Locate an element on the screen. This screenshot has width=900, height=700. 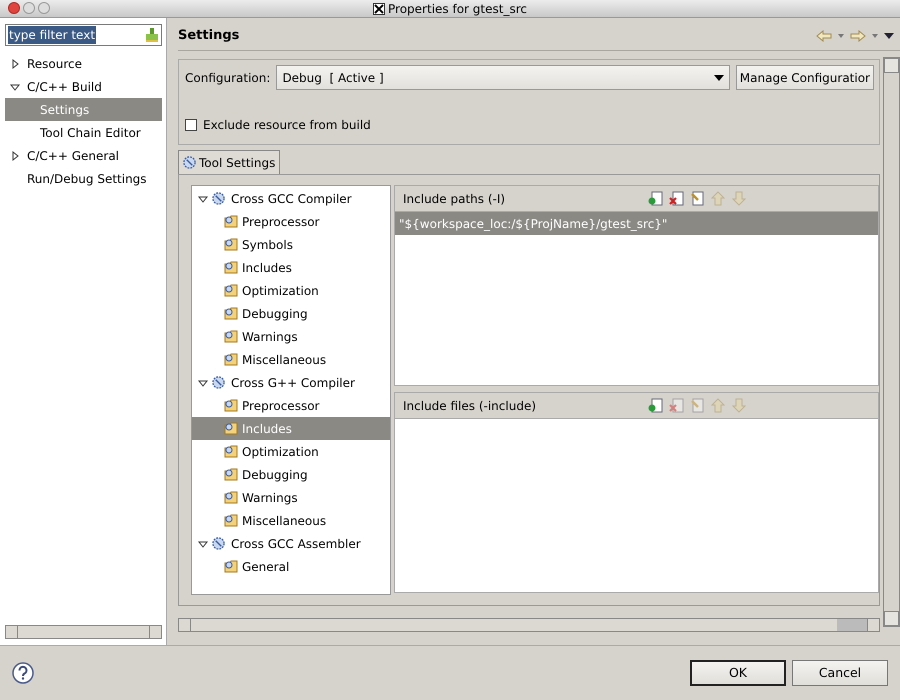
nav-item-label: Run/Debug Settings is located at coordinates (87, 179).